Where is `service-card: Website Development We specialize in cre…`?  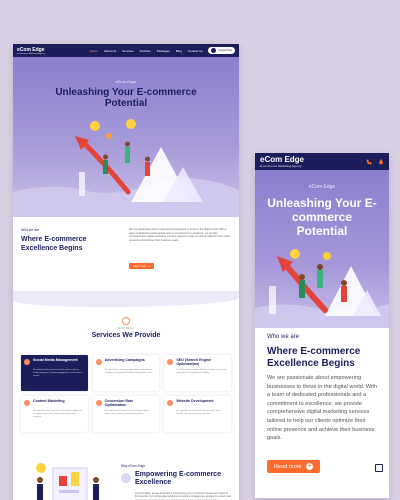
service-card: Website Development We specialize in cre… is located at coordinates (197, 414).